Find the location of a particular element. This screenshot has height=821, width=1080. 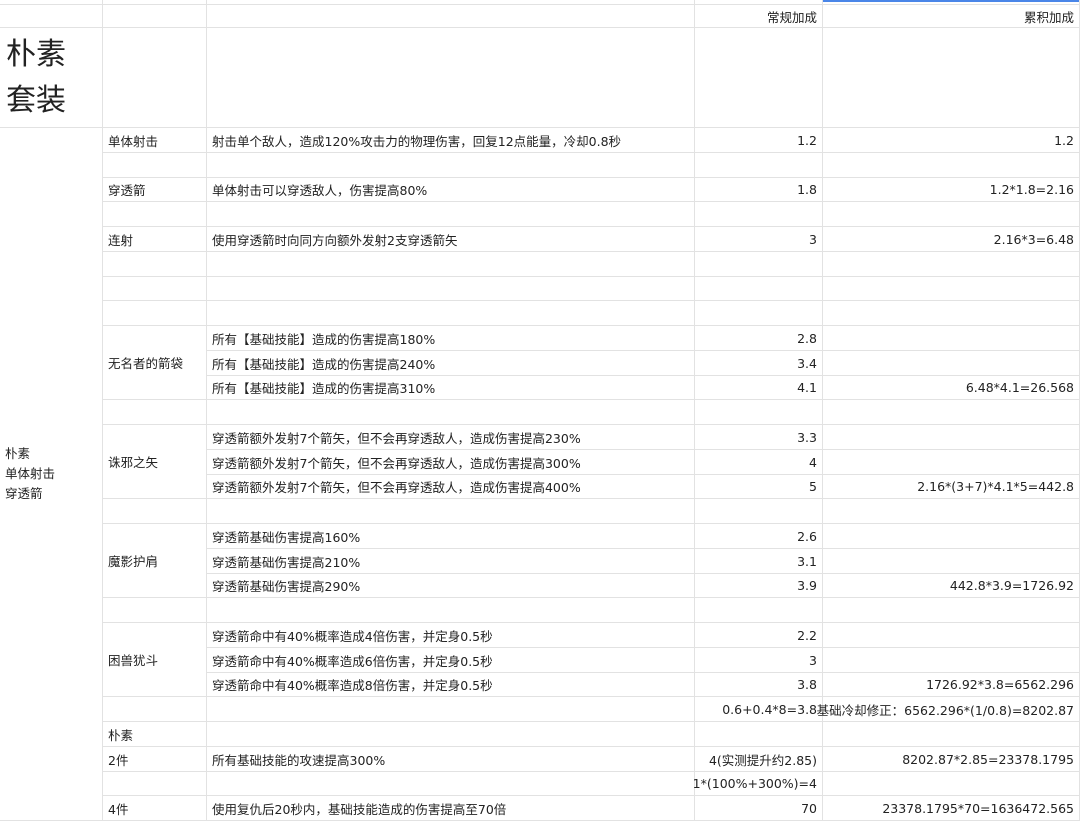

regular-bonus: 3.1 is located at coordinates (759, 561).